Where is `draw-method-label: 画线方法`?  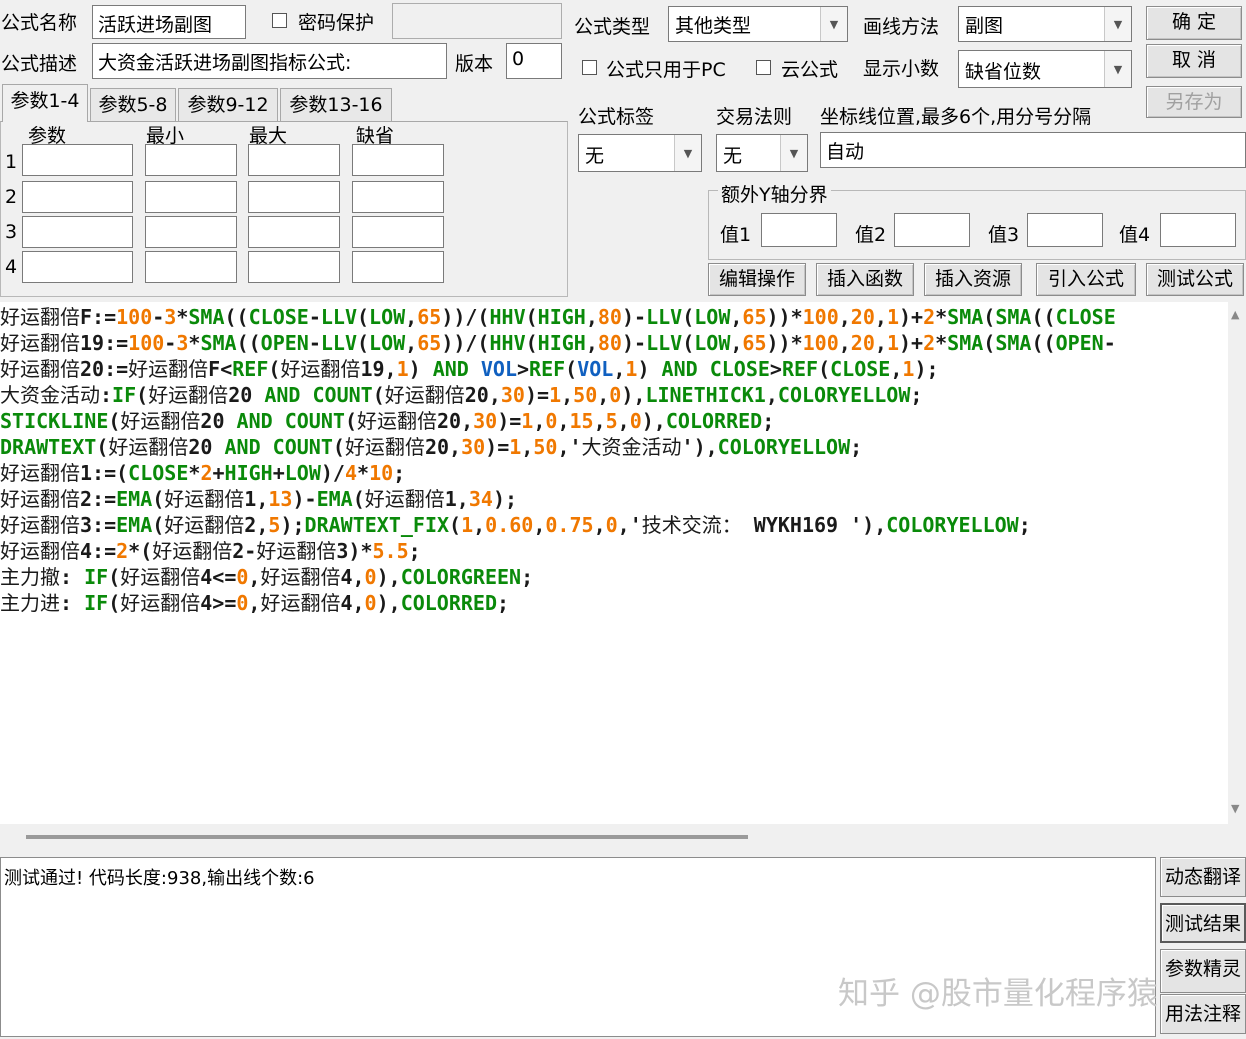
draw-method-label: 画线方法 is located at coordinates (901, 27).